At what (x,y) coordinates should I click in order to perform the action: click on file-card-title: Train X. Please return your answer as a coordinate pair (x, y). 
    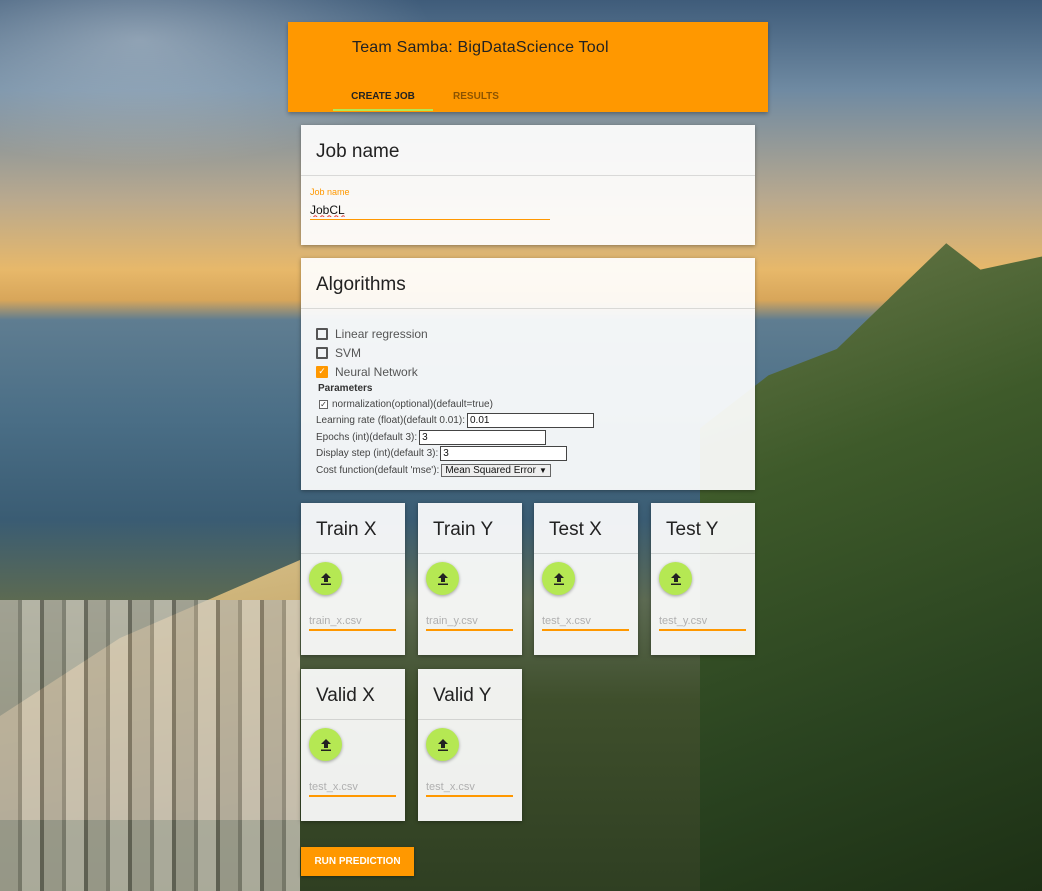
    Looking at the image, I should click on (353, 528).